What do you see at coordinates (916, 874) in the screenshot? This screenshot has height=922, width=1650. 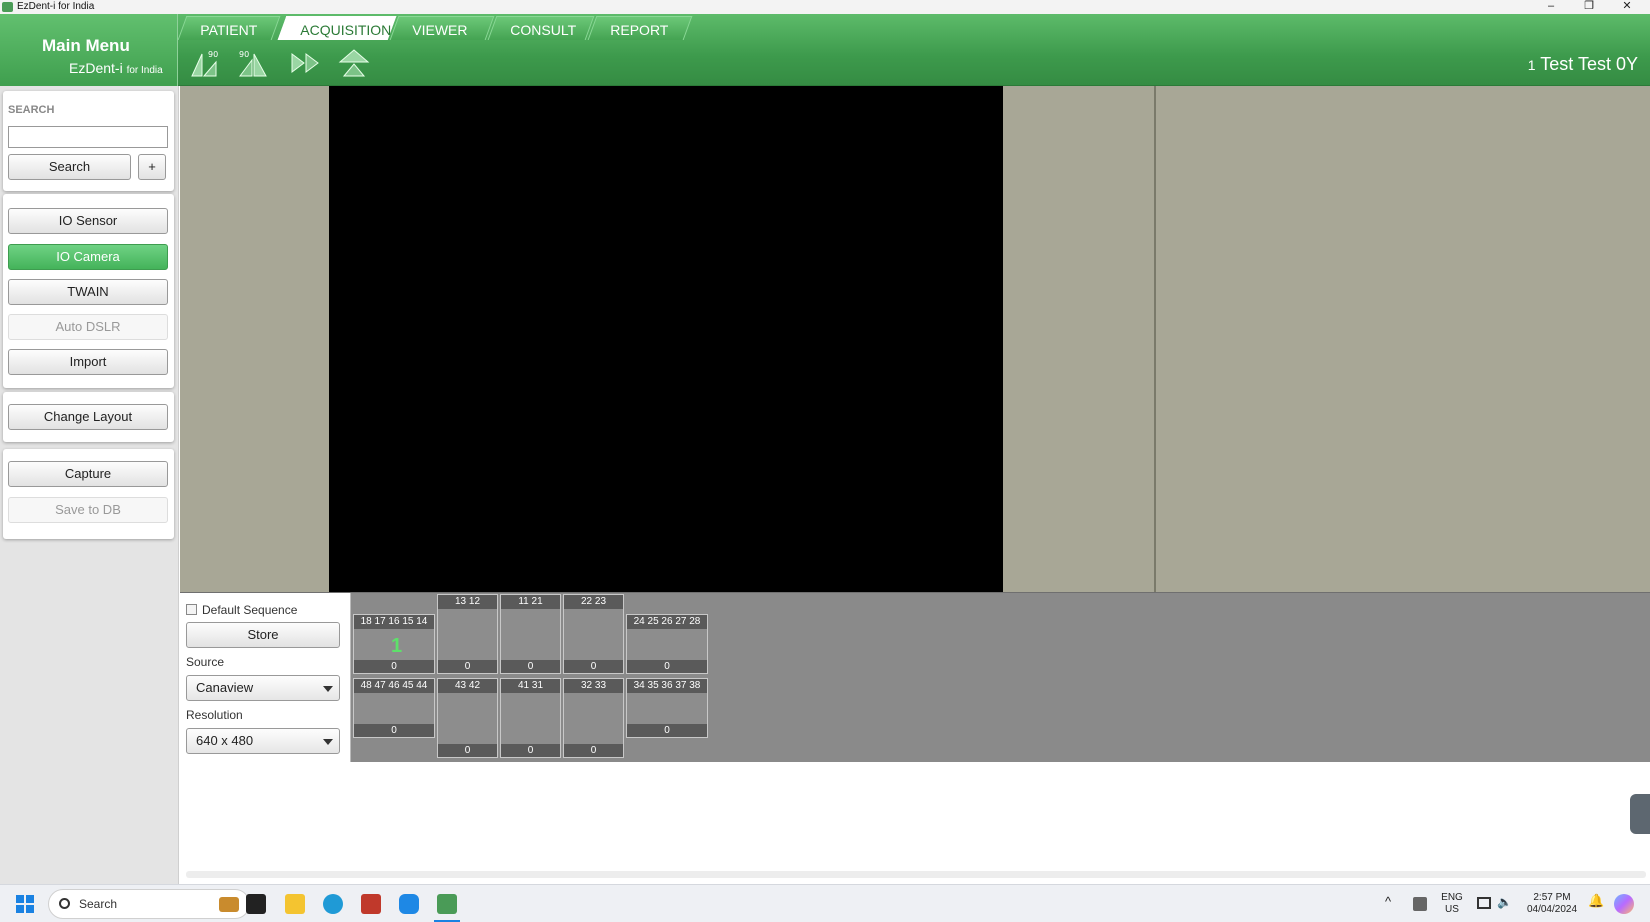 I see `horizontal-scrollbar` at bounding box center [916, 874].